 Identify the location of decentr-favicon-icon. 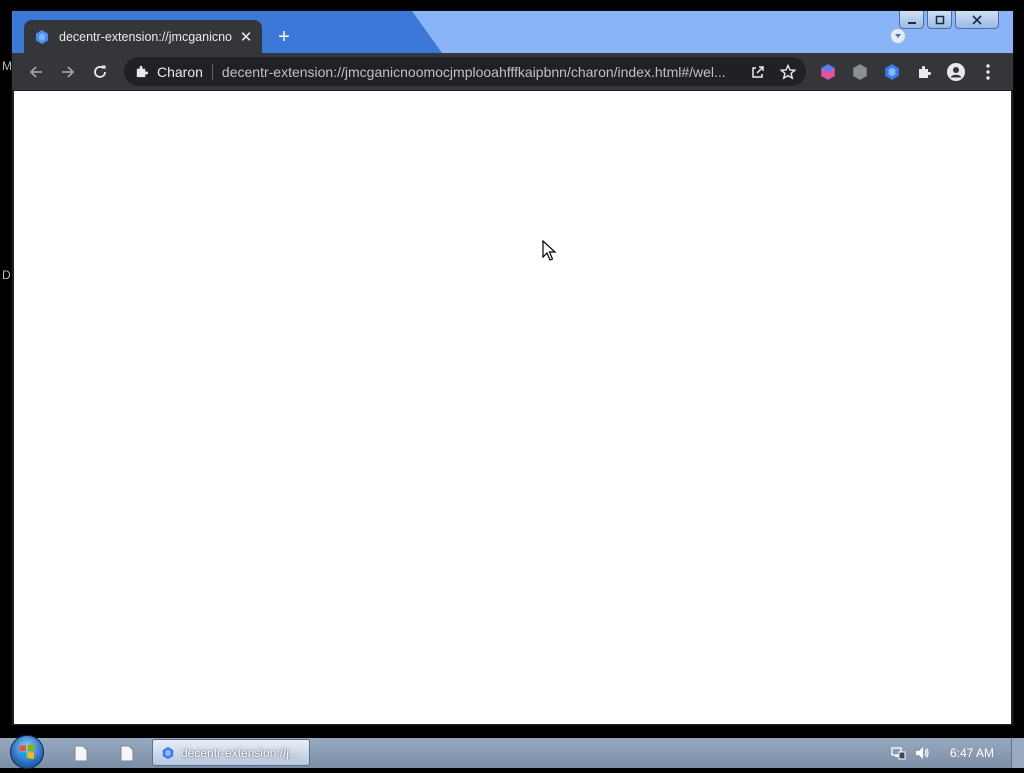
(42, 37).